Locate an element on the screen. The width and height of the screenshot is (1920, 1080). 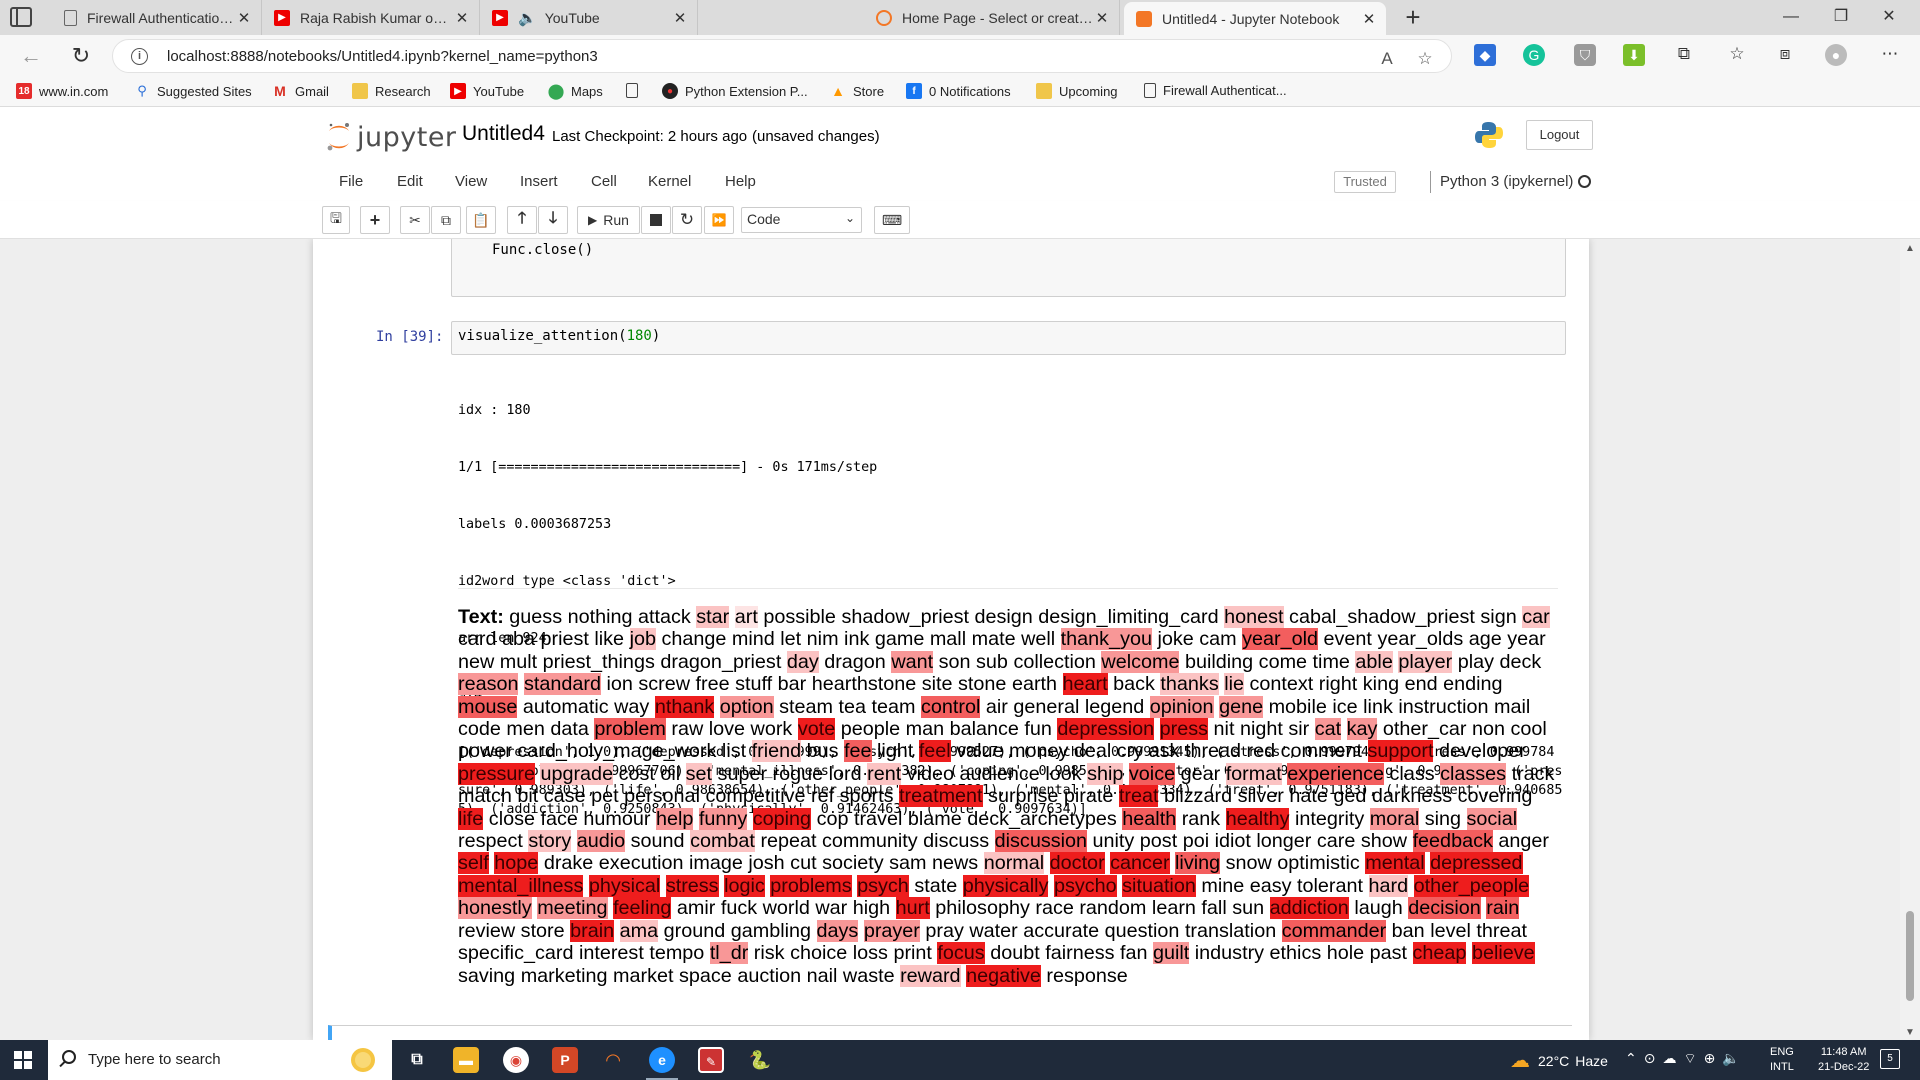
language-indicator: ENG INTL is located at coordinates (1782, 1060).